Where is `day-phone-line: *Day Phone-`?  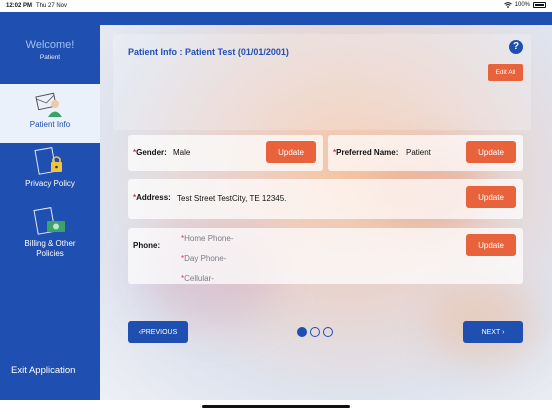 day-phone-line: *Day Phone- is located at coordinates (203, 258).